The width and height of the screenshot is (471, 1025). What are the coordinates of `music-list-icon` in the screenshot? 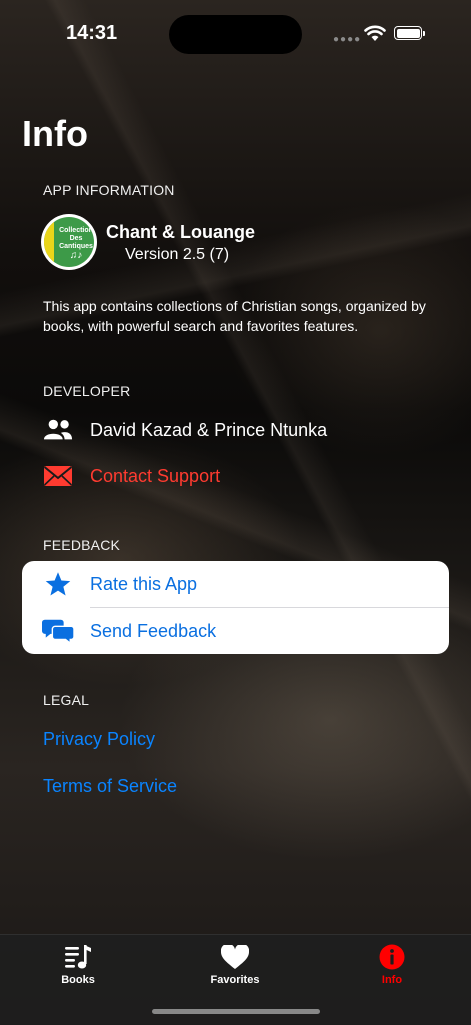 It's located at (78, 957).